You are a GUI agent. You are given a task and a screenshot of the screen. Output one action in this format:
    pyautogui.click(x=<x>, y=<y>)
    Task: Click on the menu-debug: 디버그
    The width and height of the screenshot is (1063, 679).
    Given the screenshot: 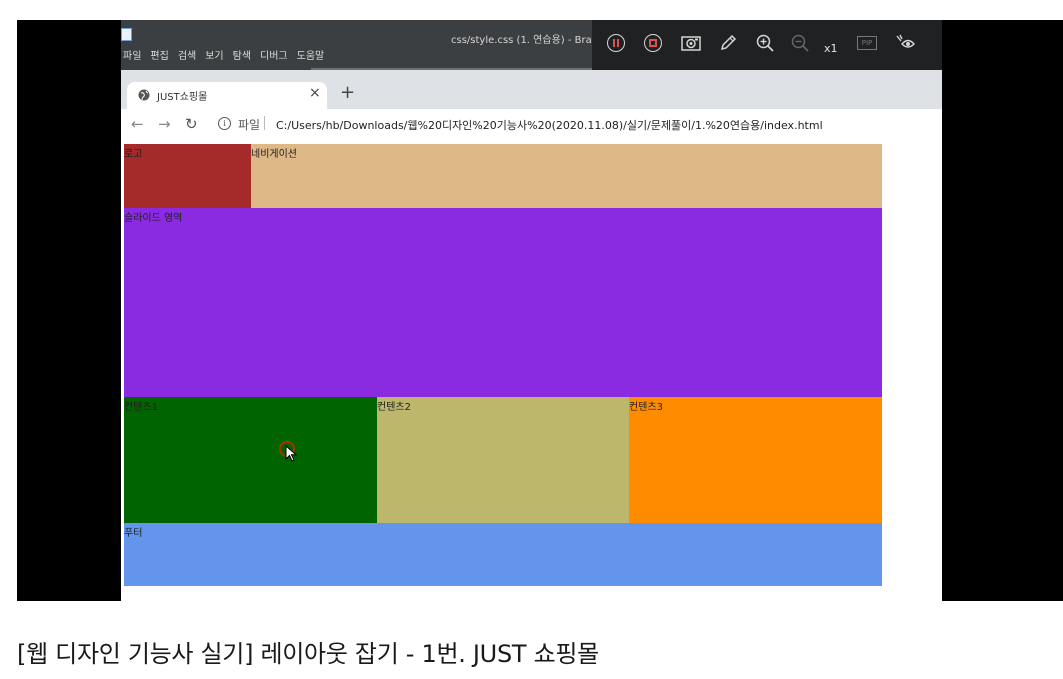 What is the action you would take?
    pyautogui.click(x=274, y=54)
    